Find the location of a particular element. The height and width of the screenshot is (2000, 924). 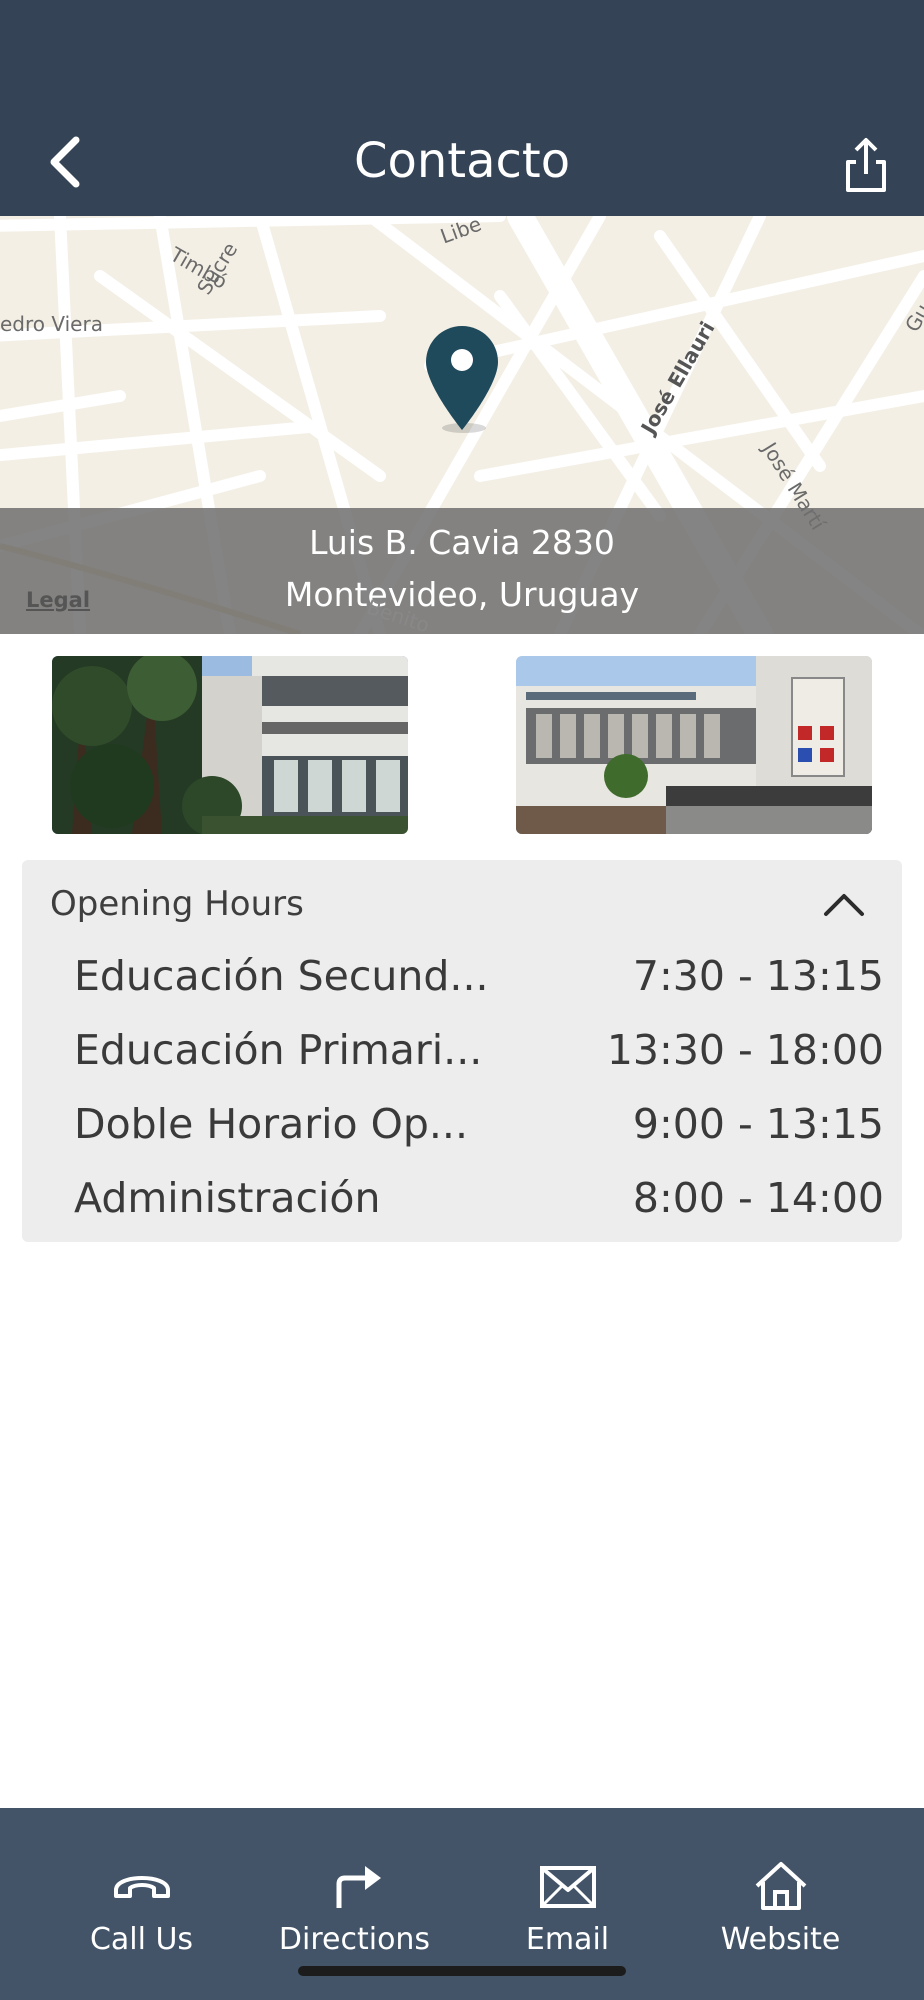

tab-label: Website is located at coordinates (780, 1939).